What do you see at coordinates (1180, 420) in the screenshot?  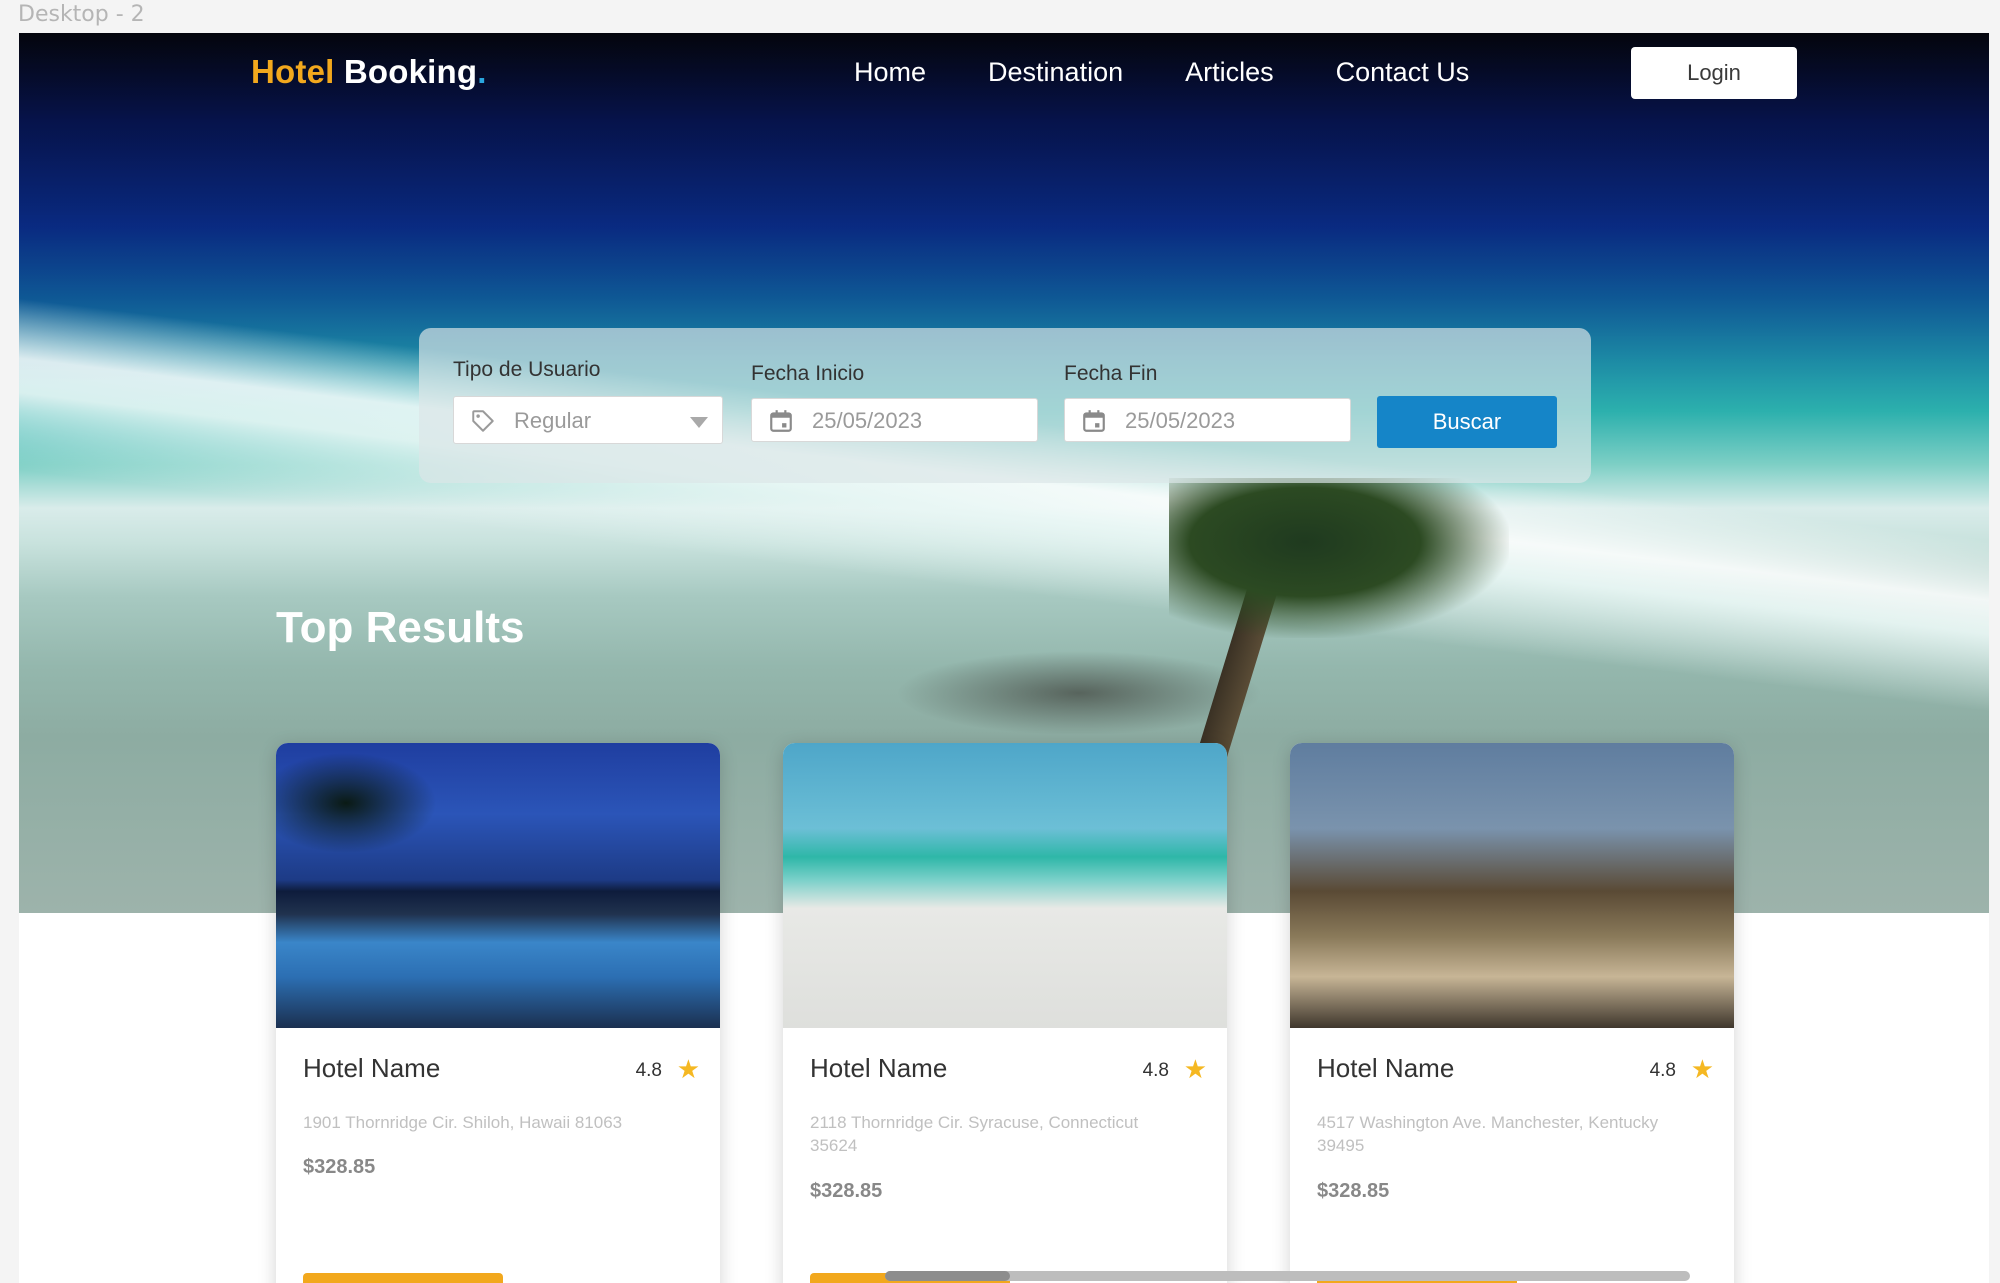 I see `end-date-value: 25/05/2023` at bounding box center [1180, 420].